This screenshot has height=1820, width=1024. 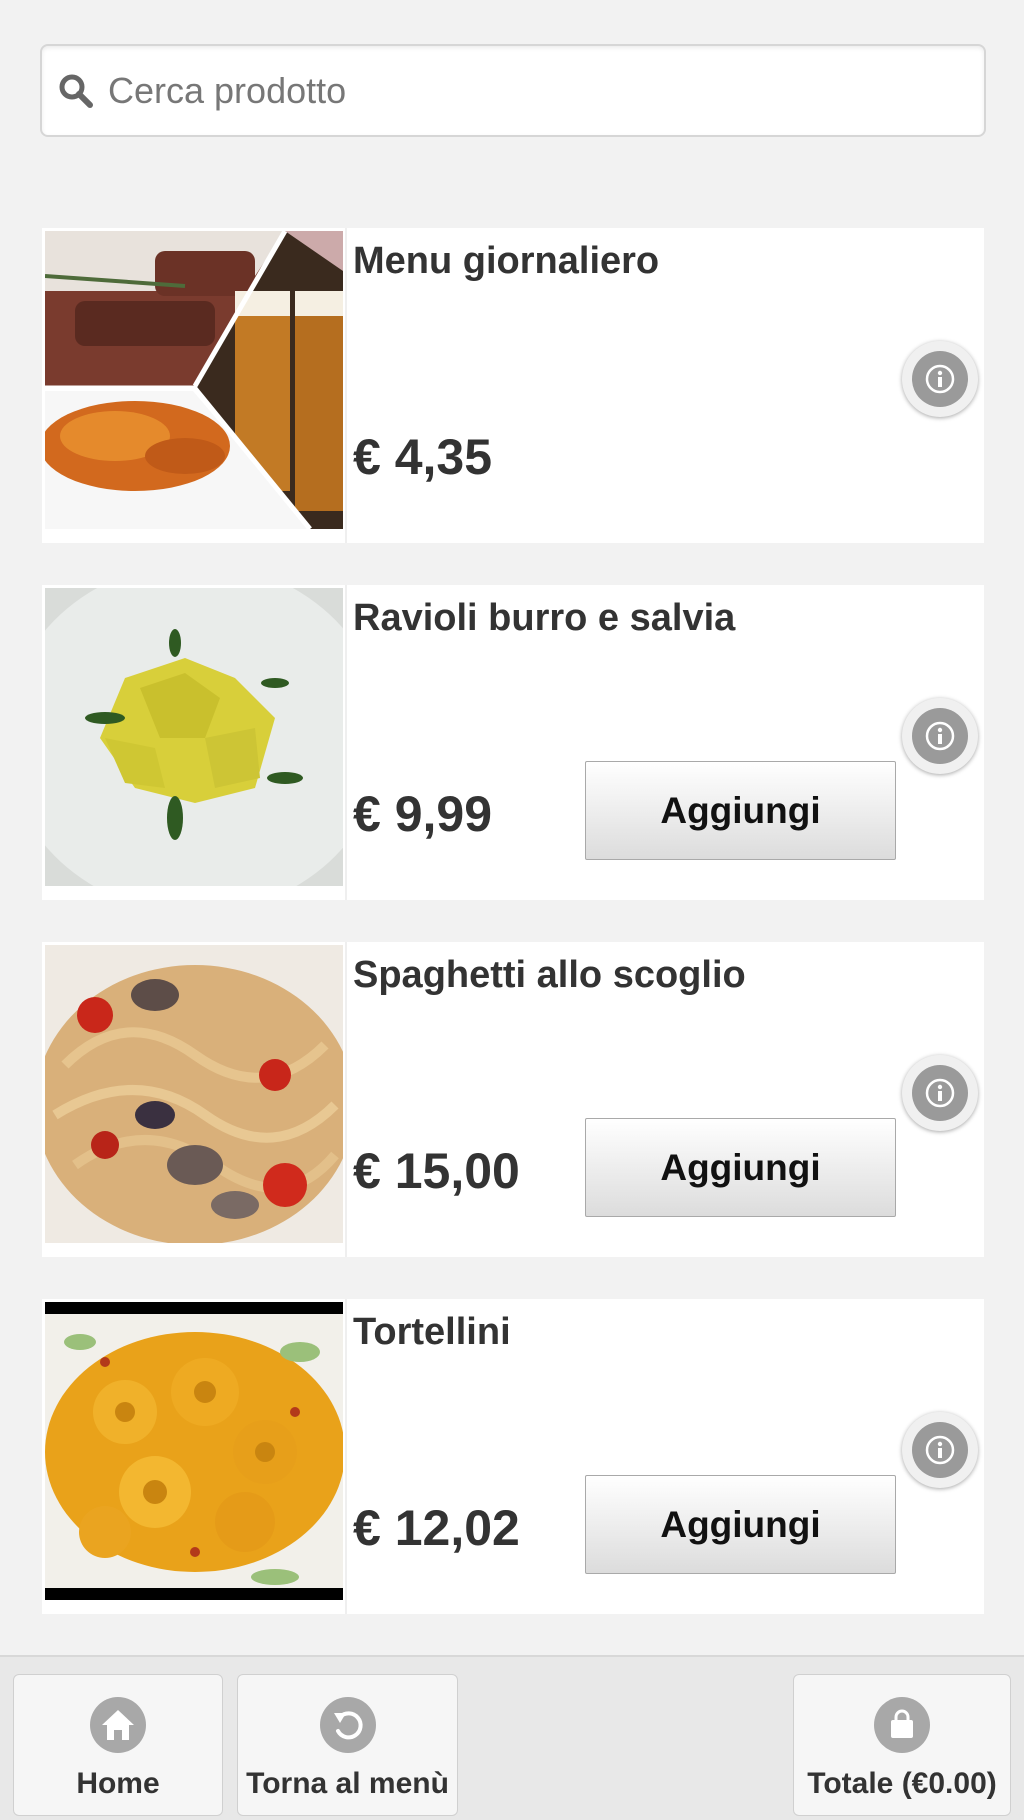 What do you see at coordinates (194, 1094) in the screenshot?
I see `spaghetti-photo` at bounding box center [194, 1094].